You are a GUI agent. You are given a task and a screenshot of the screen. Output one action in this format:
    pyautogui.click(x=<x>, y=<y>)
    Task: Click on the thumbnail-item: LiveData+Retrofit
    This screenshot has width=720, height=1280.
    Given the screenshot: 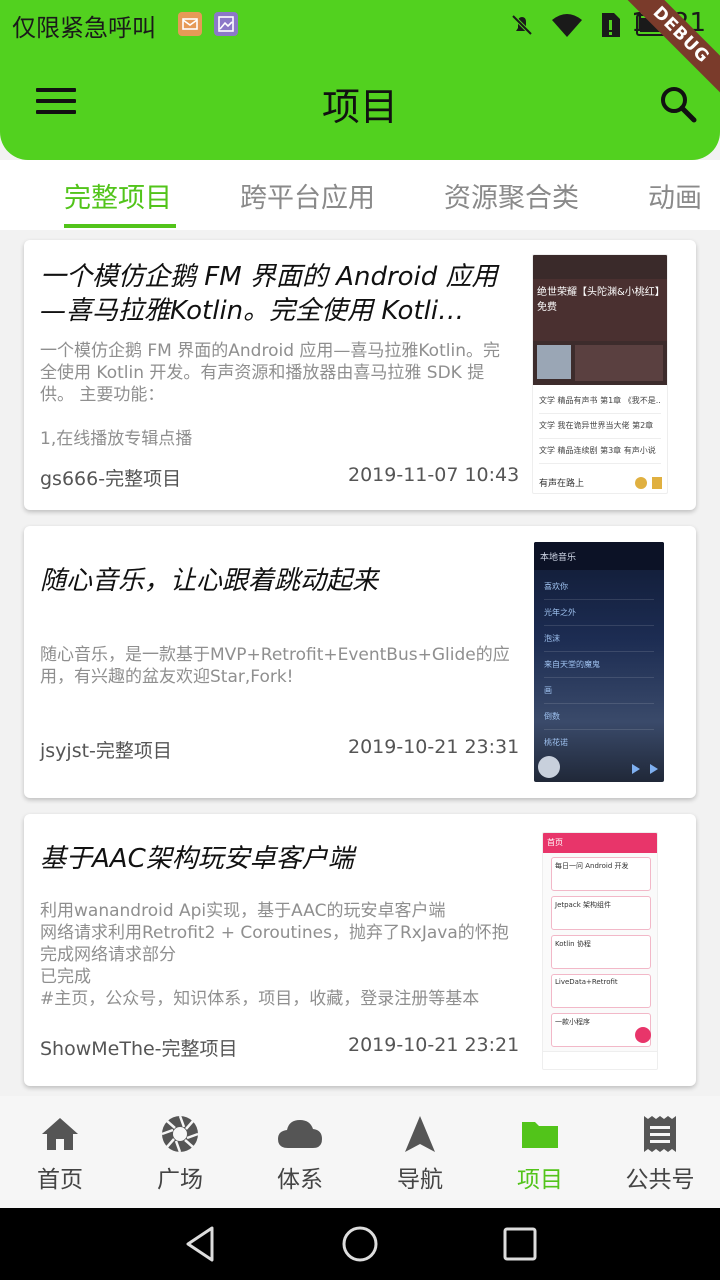 What is the action you would take?
    pyautogui.click(x=601, y=991)
    